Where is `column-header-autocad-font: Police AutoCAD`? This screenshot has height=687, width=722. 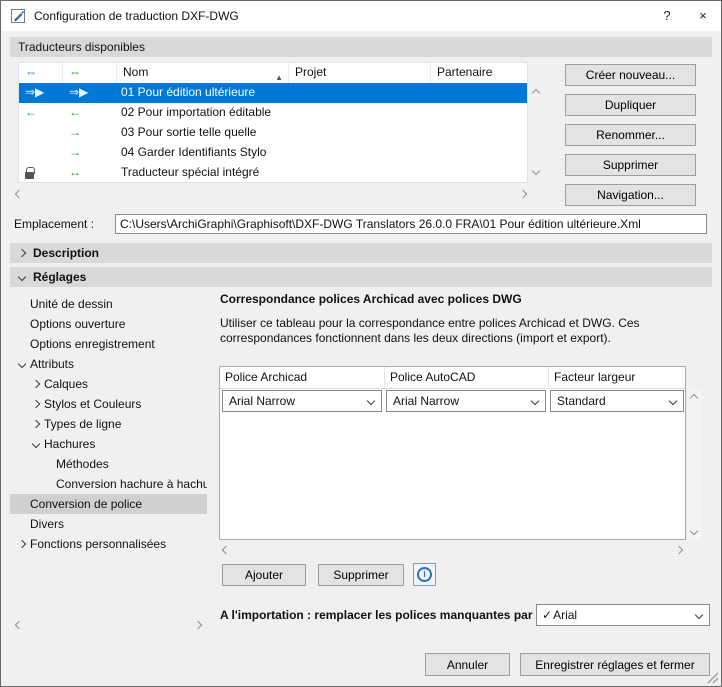 column-header-autocad-font: Police AutoCAD is located at coordinates (467, 377).